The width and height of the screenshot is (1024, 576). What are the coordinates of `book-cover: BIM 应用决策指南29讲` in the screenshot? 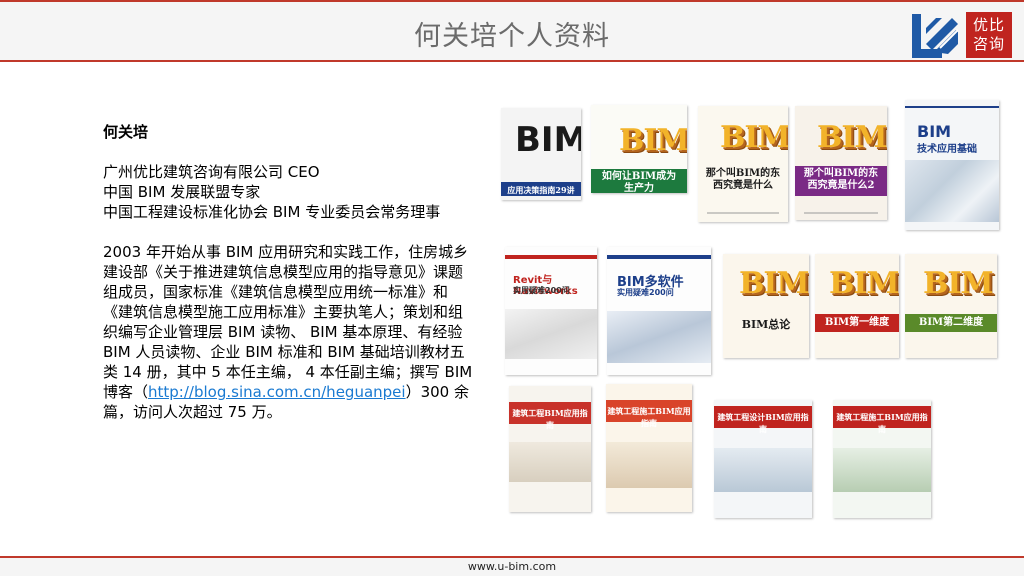 It's located at (541, 154).